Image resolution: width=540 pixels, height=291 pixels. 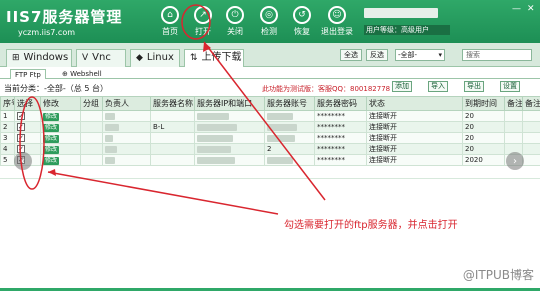 I want to click on tab-label: Linux, so click(x=160, y=57).